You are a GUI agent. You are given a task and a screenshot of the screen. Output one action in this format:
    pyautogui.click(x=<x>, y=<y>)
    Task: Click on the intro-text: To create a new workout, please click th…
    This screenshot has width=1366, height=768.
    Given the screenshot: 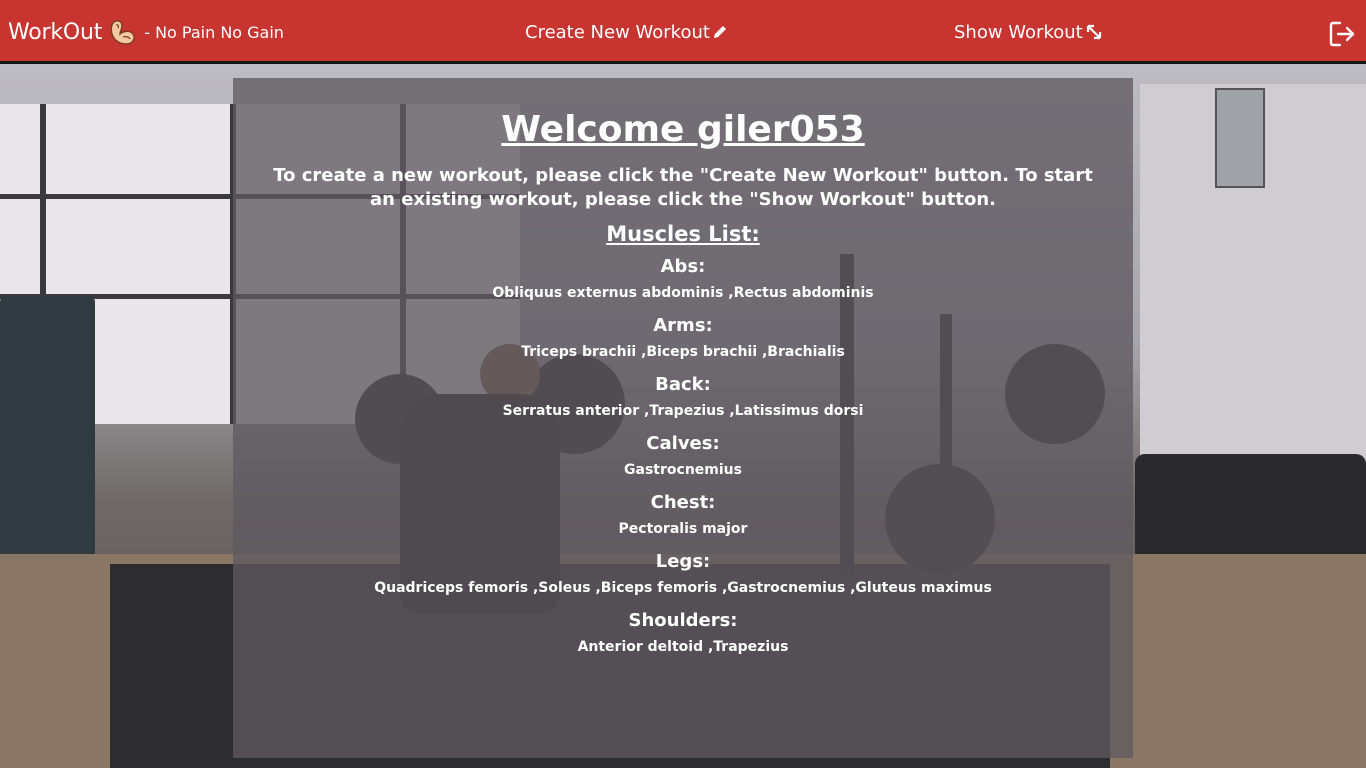 What is the action you would take?
    pyautogui.click(x=683, y=187)
    